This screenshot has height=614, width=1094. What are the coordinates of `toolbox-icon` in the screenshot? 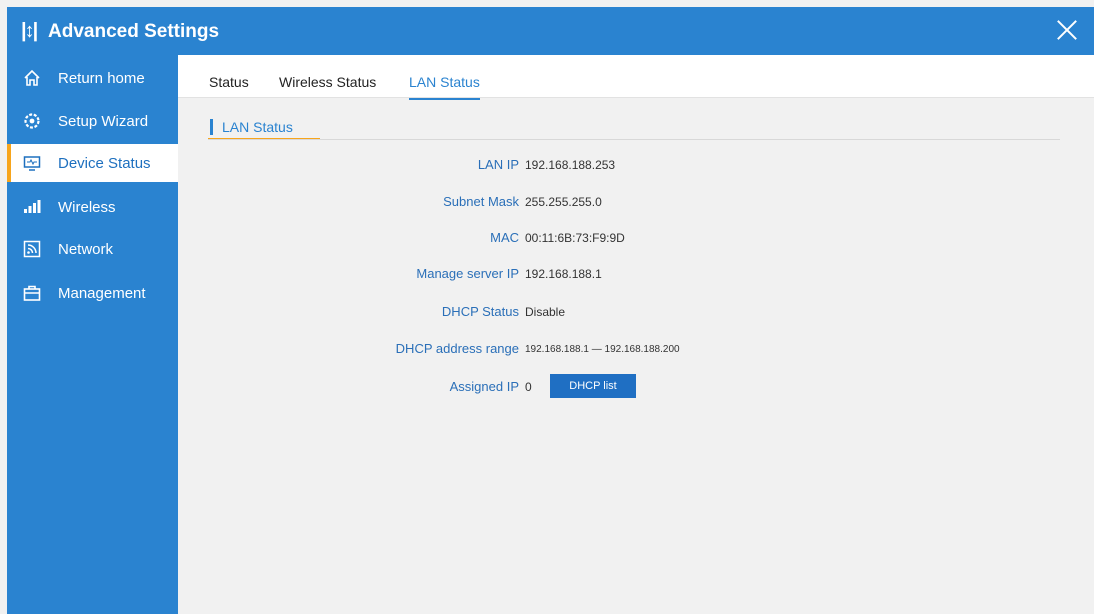 It's located at (32, 293).